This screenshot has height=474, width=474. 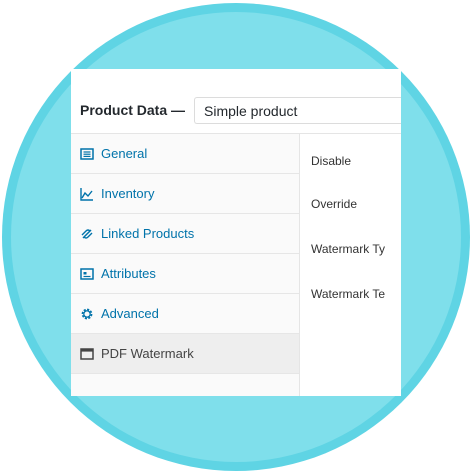 I want to click on attributes-icon, so click(x=87, y=274).